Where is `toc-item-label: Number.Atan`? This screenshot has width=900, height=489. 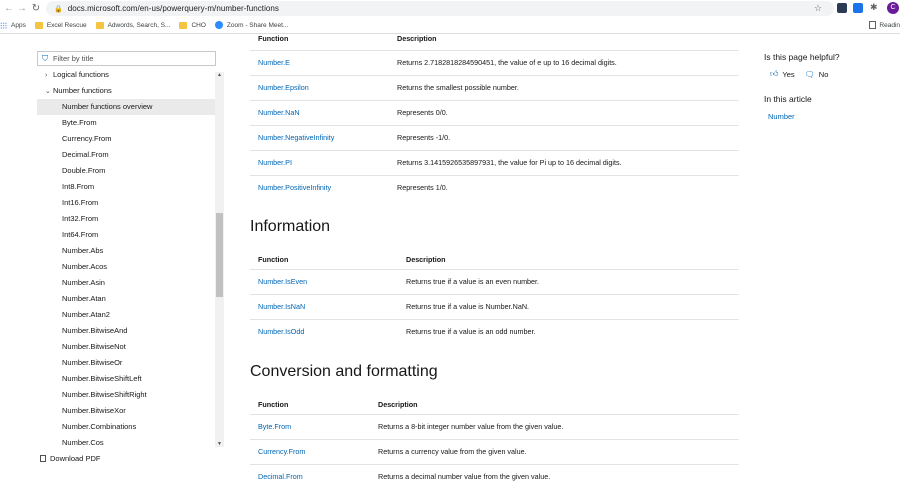 toc-item-label: Number.Atan is located at coordinates (84, 298).